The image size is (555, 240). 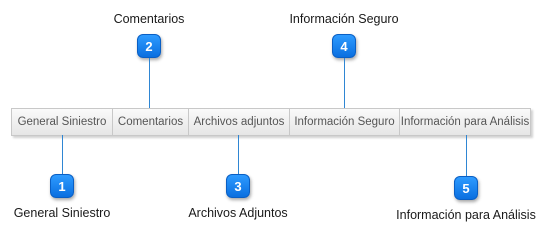 I want to click on callout-badge-4: 4, so click(x=344, y=46).